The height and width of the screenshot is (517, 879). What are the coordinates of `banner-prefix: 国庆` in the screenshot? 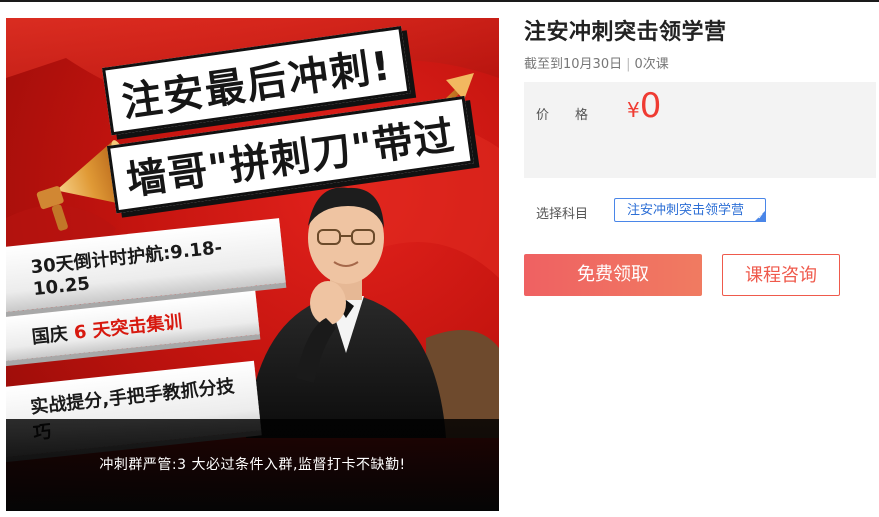 It's located at (49, 336).